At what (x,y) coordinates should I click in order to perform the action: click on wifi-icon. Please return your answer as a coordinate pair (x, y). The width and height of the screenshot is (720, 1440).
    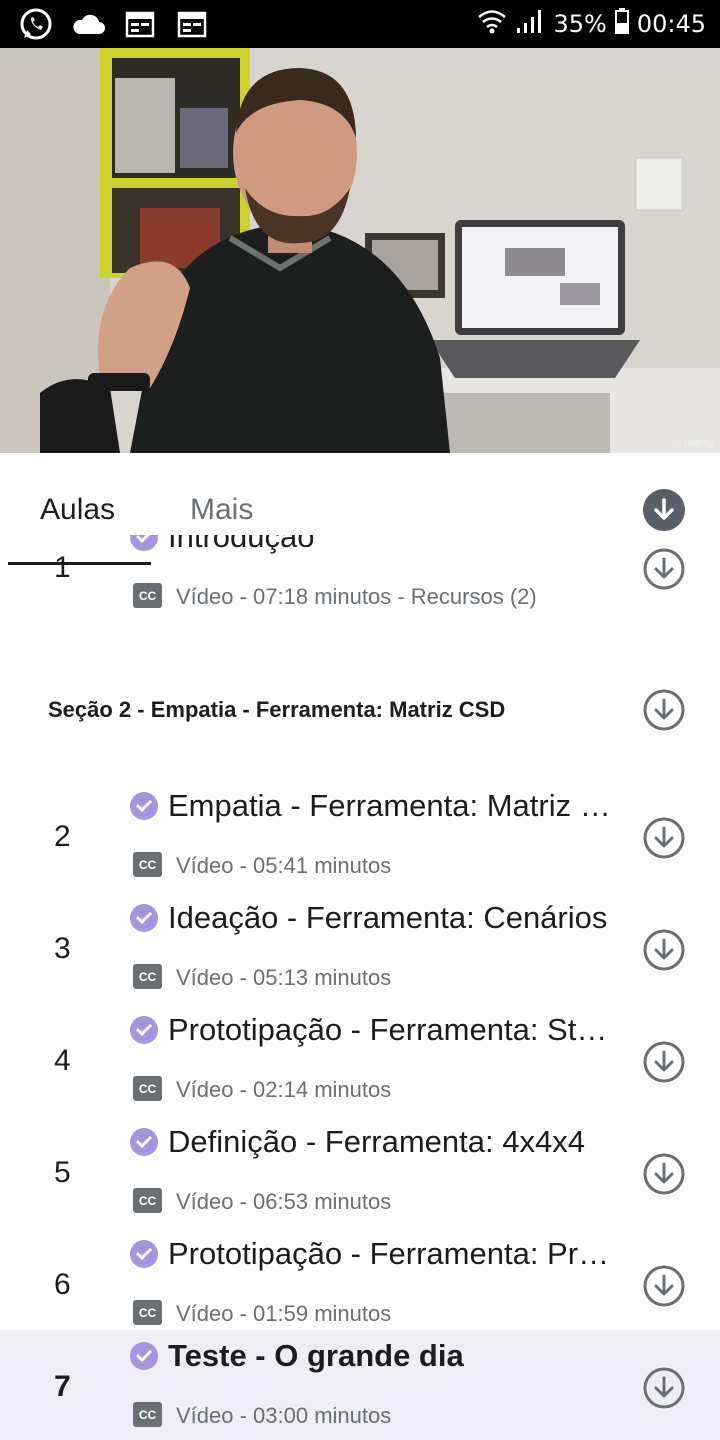
    Looking at the image, I should click on (492, 24).